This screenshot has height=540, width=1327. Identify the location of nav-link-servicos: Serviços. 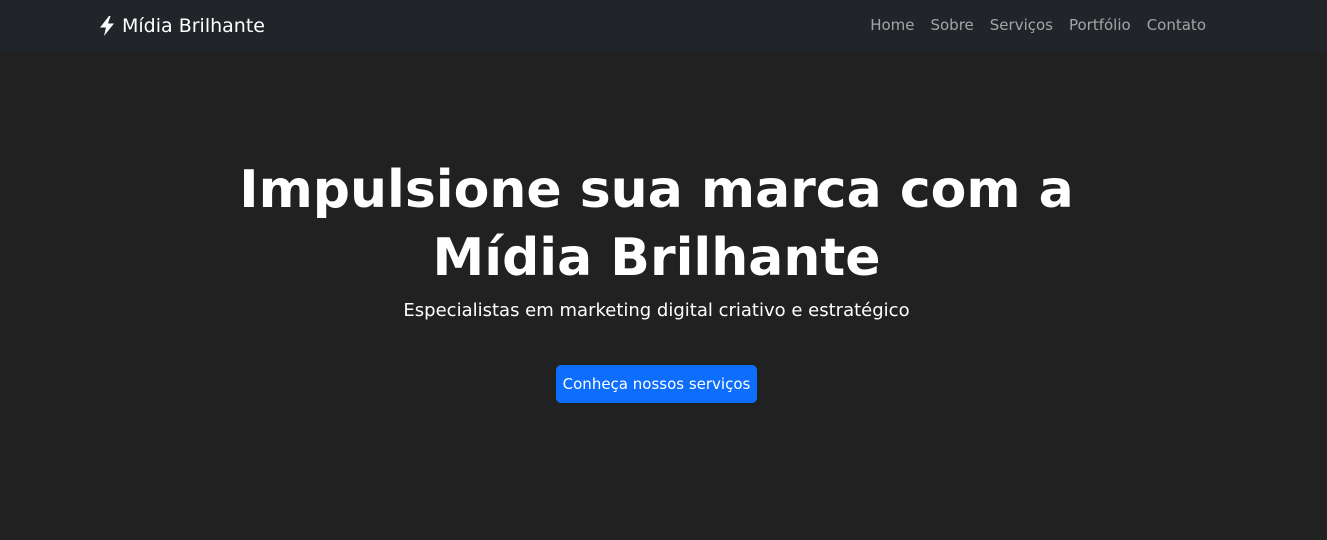
(1021, 25).